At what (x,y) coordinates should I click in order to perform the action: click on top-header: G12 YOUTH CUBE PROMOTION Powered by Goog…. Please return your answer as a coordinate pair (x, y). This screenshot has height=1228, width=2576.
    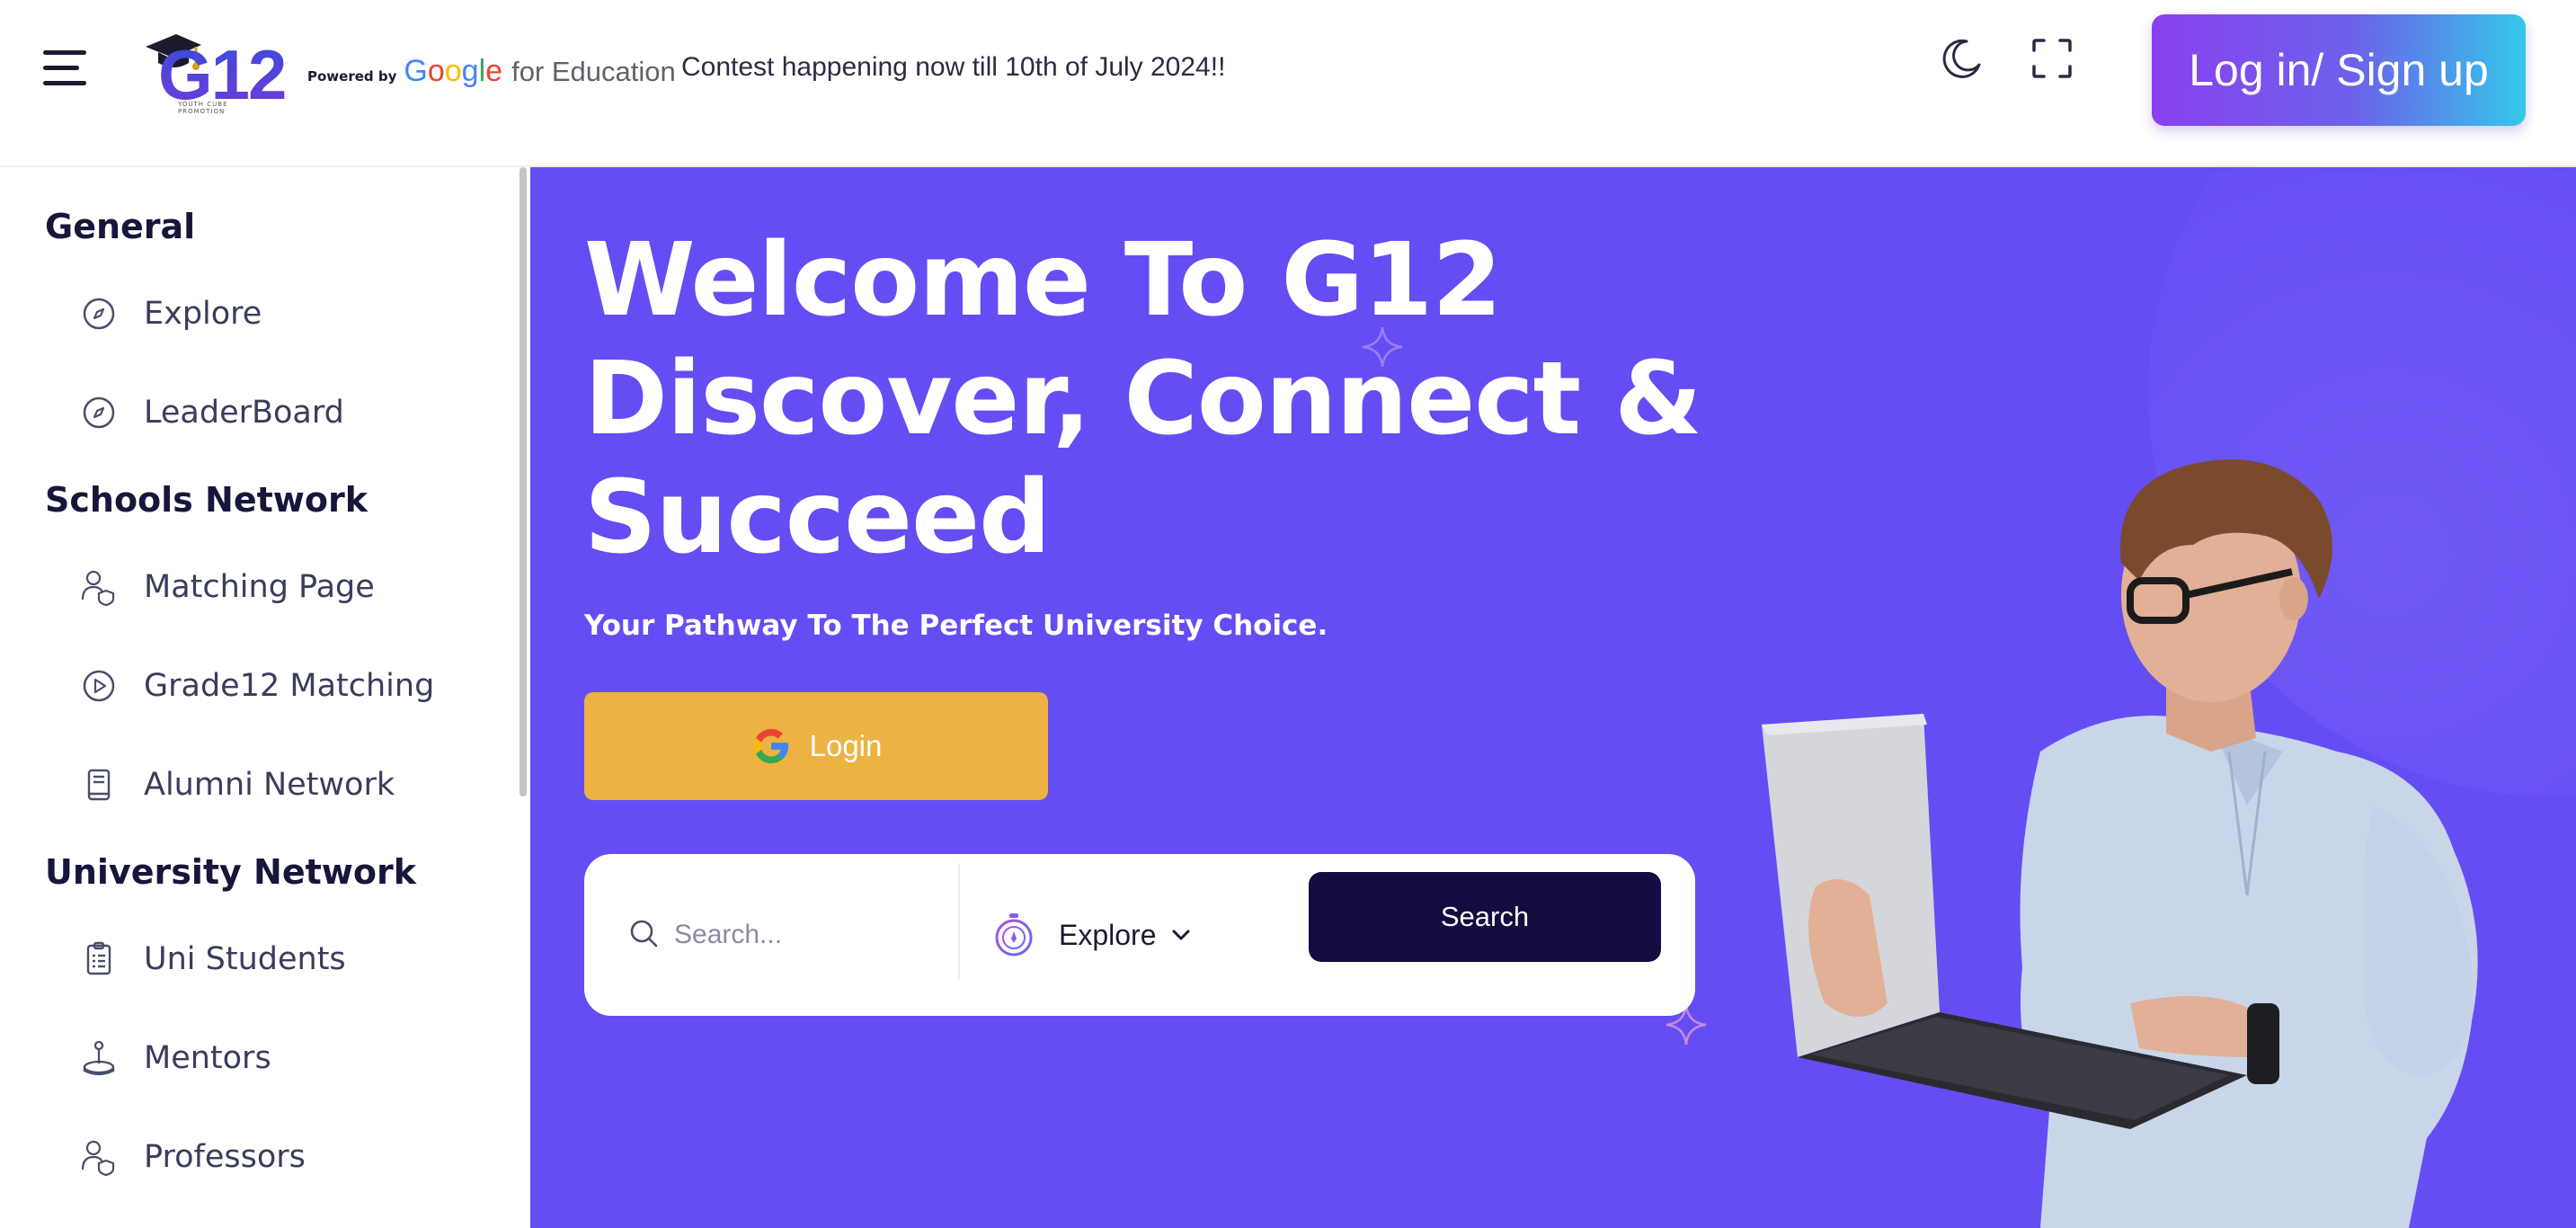
    Looking at the image, I should click on (1288, 83).